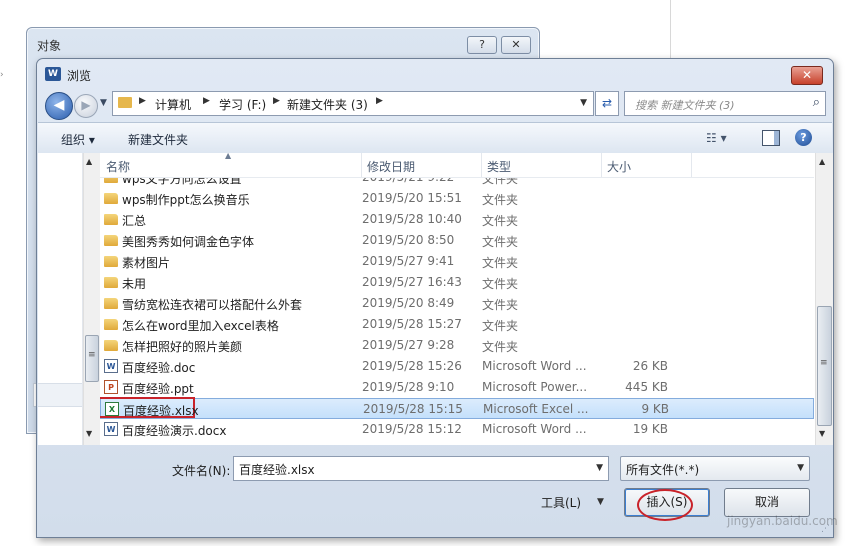 The image size is (845, 546). I want to click on file-name: 百度经验演示.docx, so click(174, 431).